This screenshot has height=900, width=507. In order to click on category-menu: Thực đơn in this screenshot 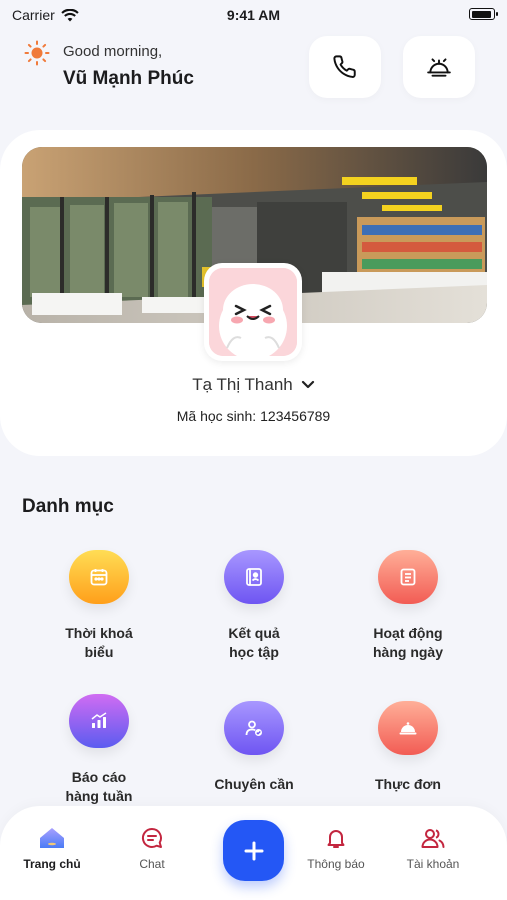, I will do `click(408, 747)`.